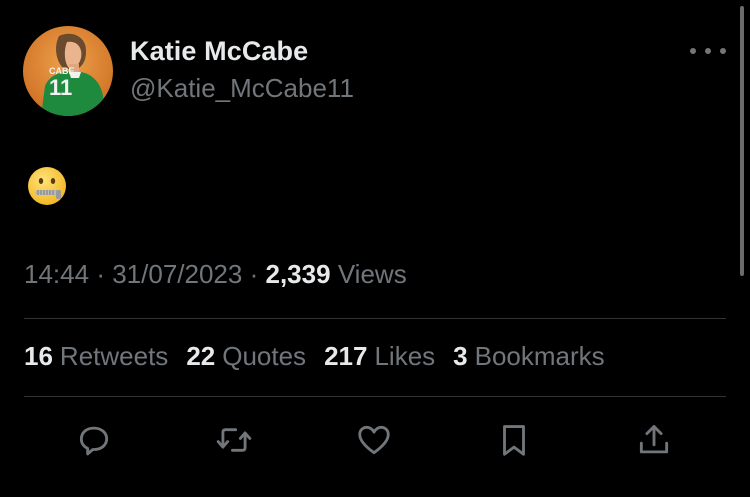 The height and width of the screenshot is (497, 750). Describe the element at coordinates (405, 356) in the screenshot. I see `stat-label: Likes` at that location.